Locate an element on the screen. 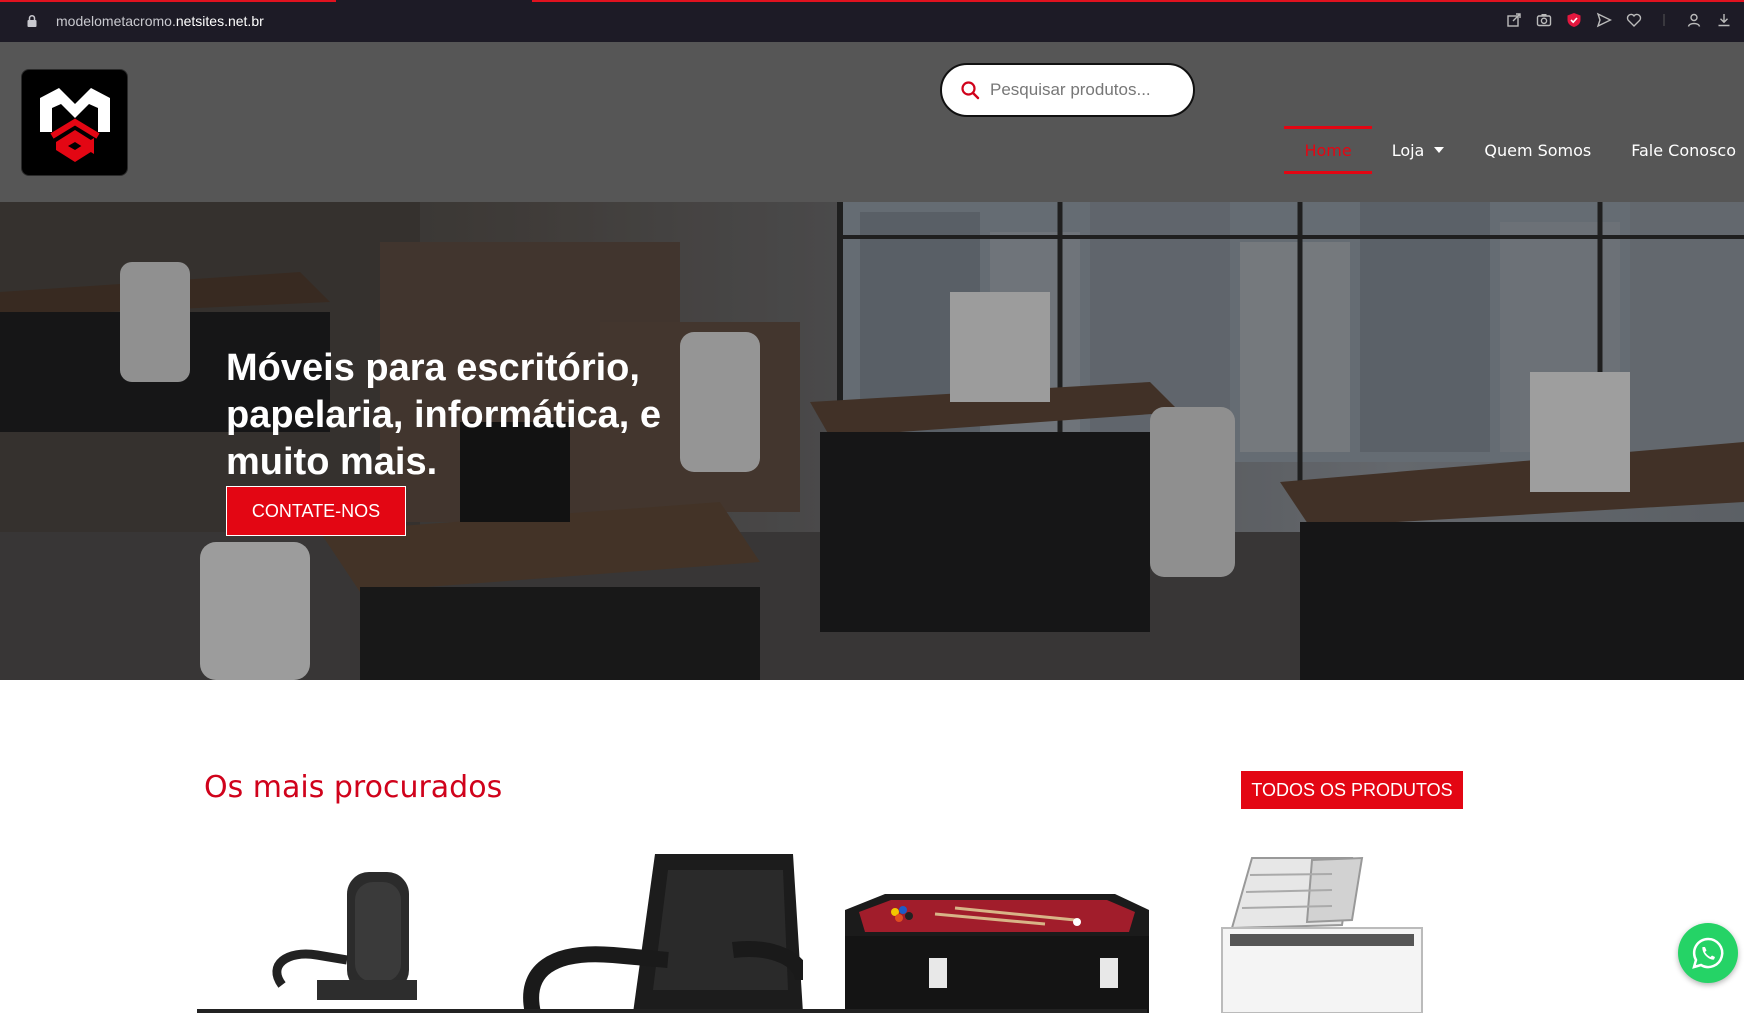 The height and width of the screenshot is (1013, 1744). whatsapp-icon is located at coordinates (1708, 953).